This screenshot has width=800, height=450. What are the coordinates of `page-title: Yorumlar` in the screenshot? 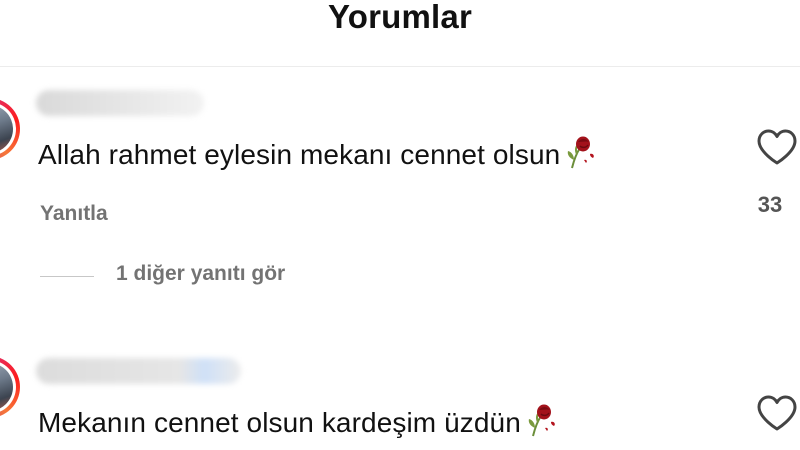 It's located at (400, 17).